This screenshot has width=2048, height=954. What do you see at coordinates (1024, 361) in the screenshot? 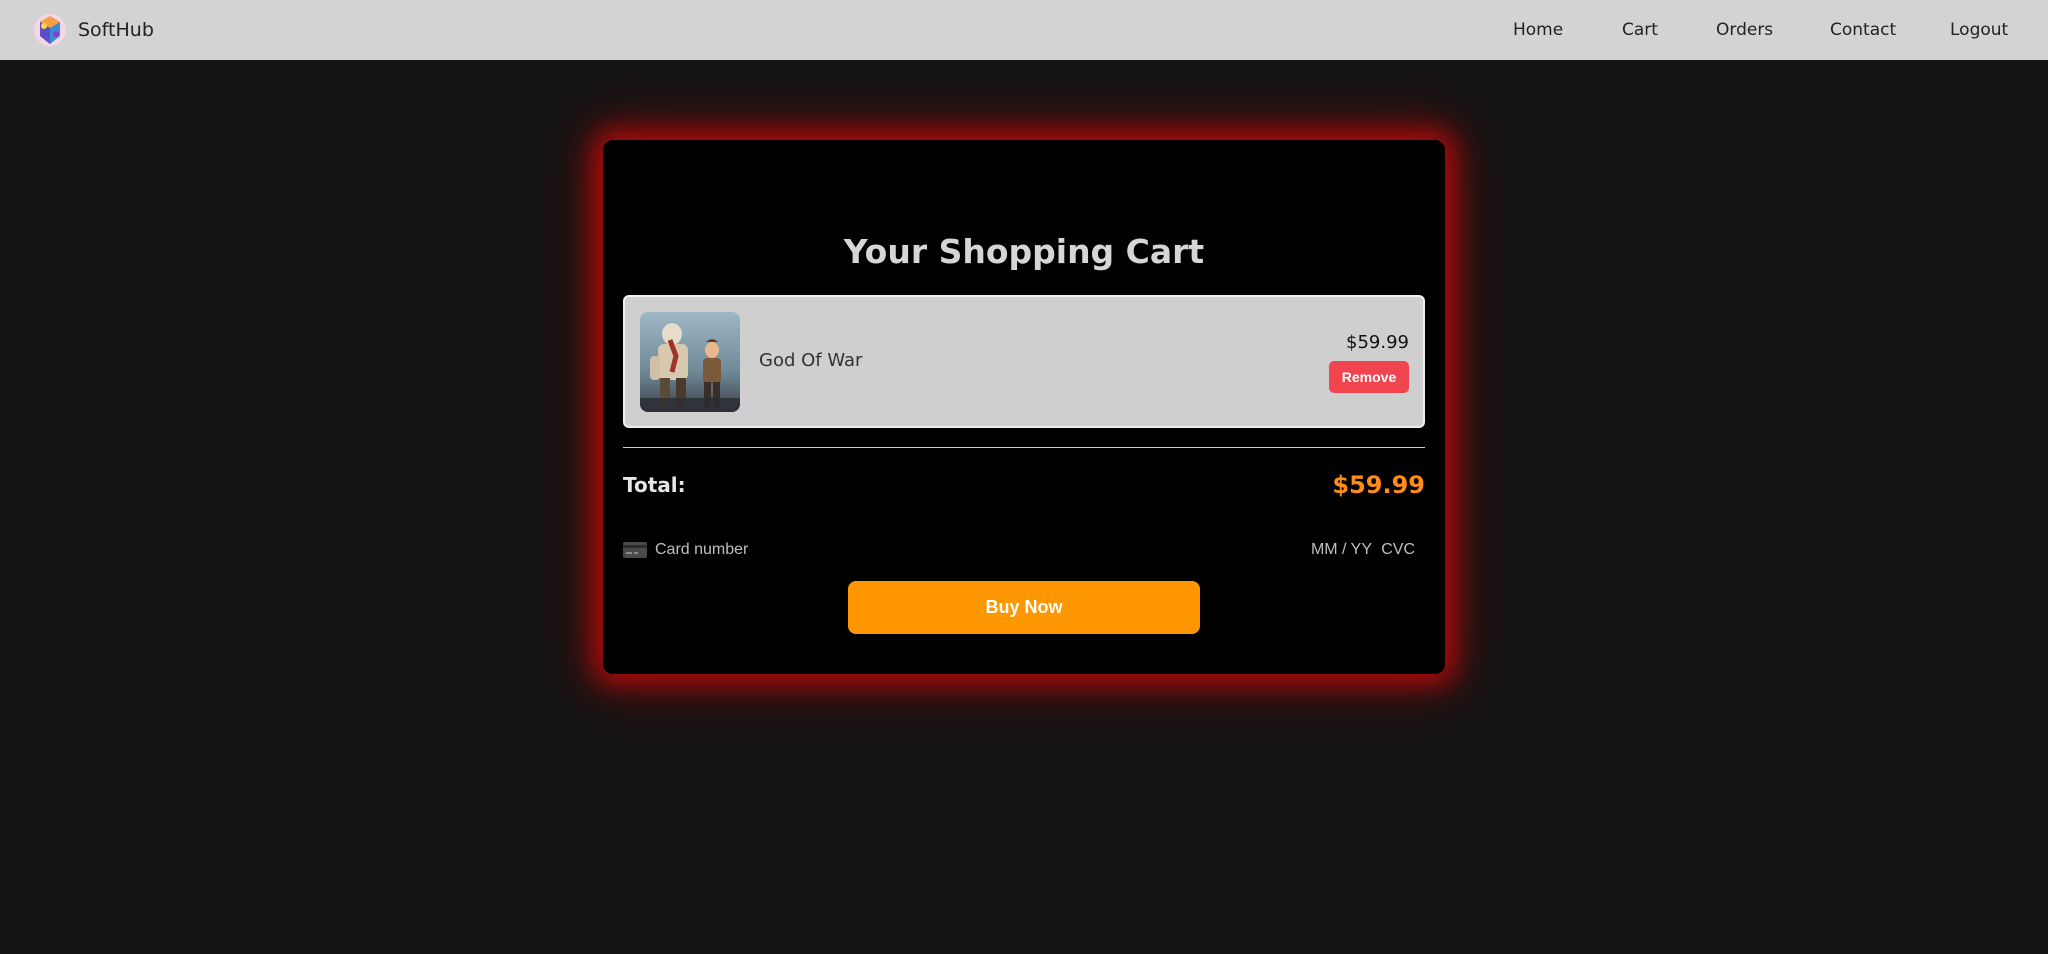
I see `cart-item: God Of War $59.99 Remove` at bounding box center [1024, 361].